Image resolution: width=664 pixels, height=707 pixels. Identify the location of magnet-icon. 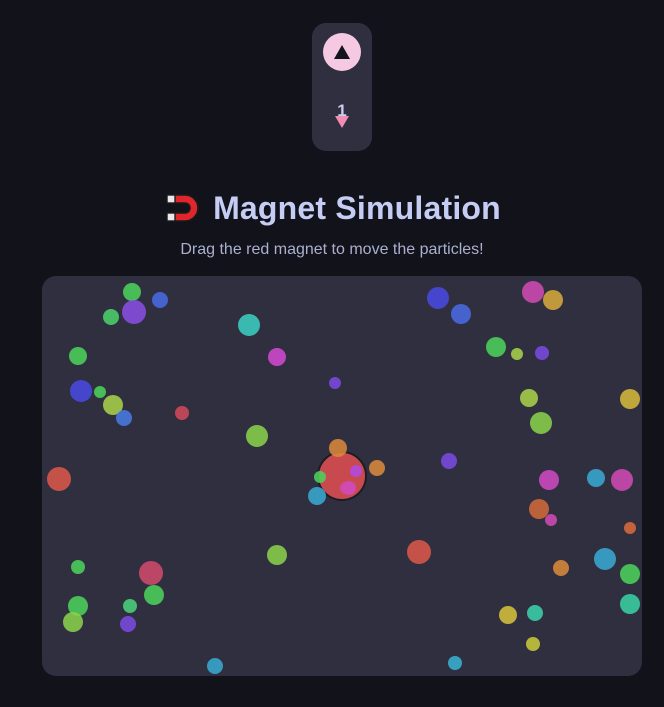
(182, 208).